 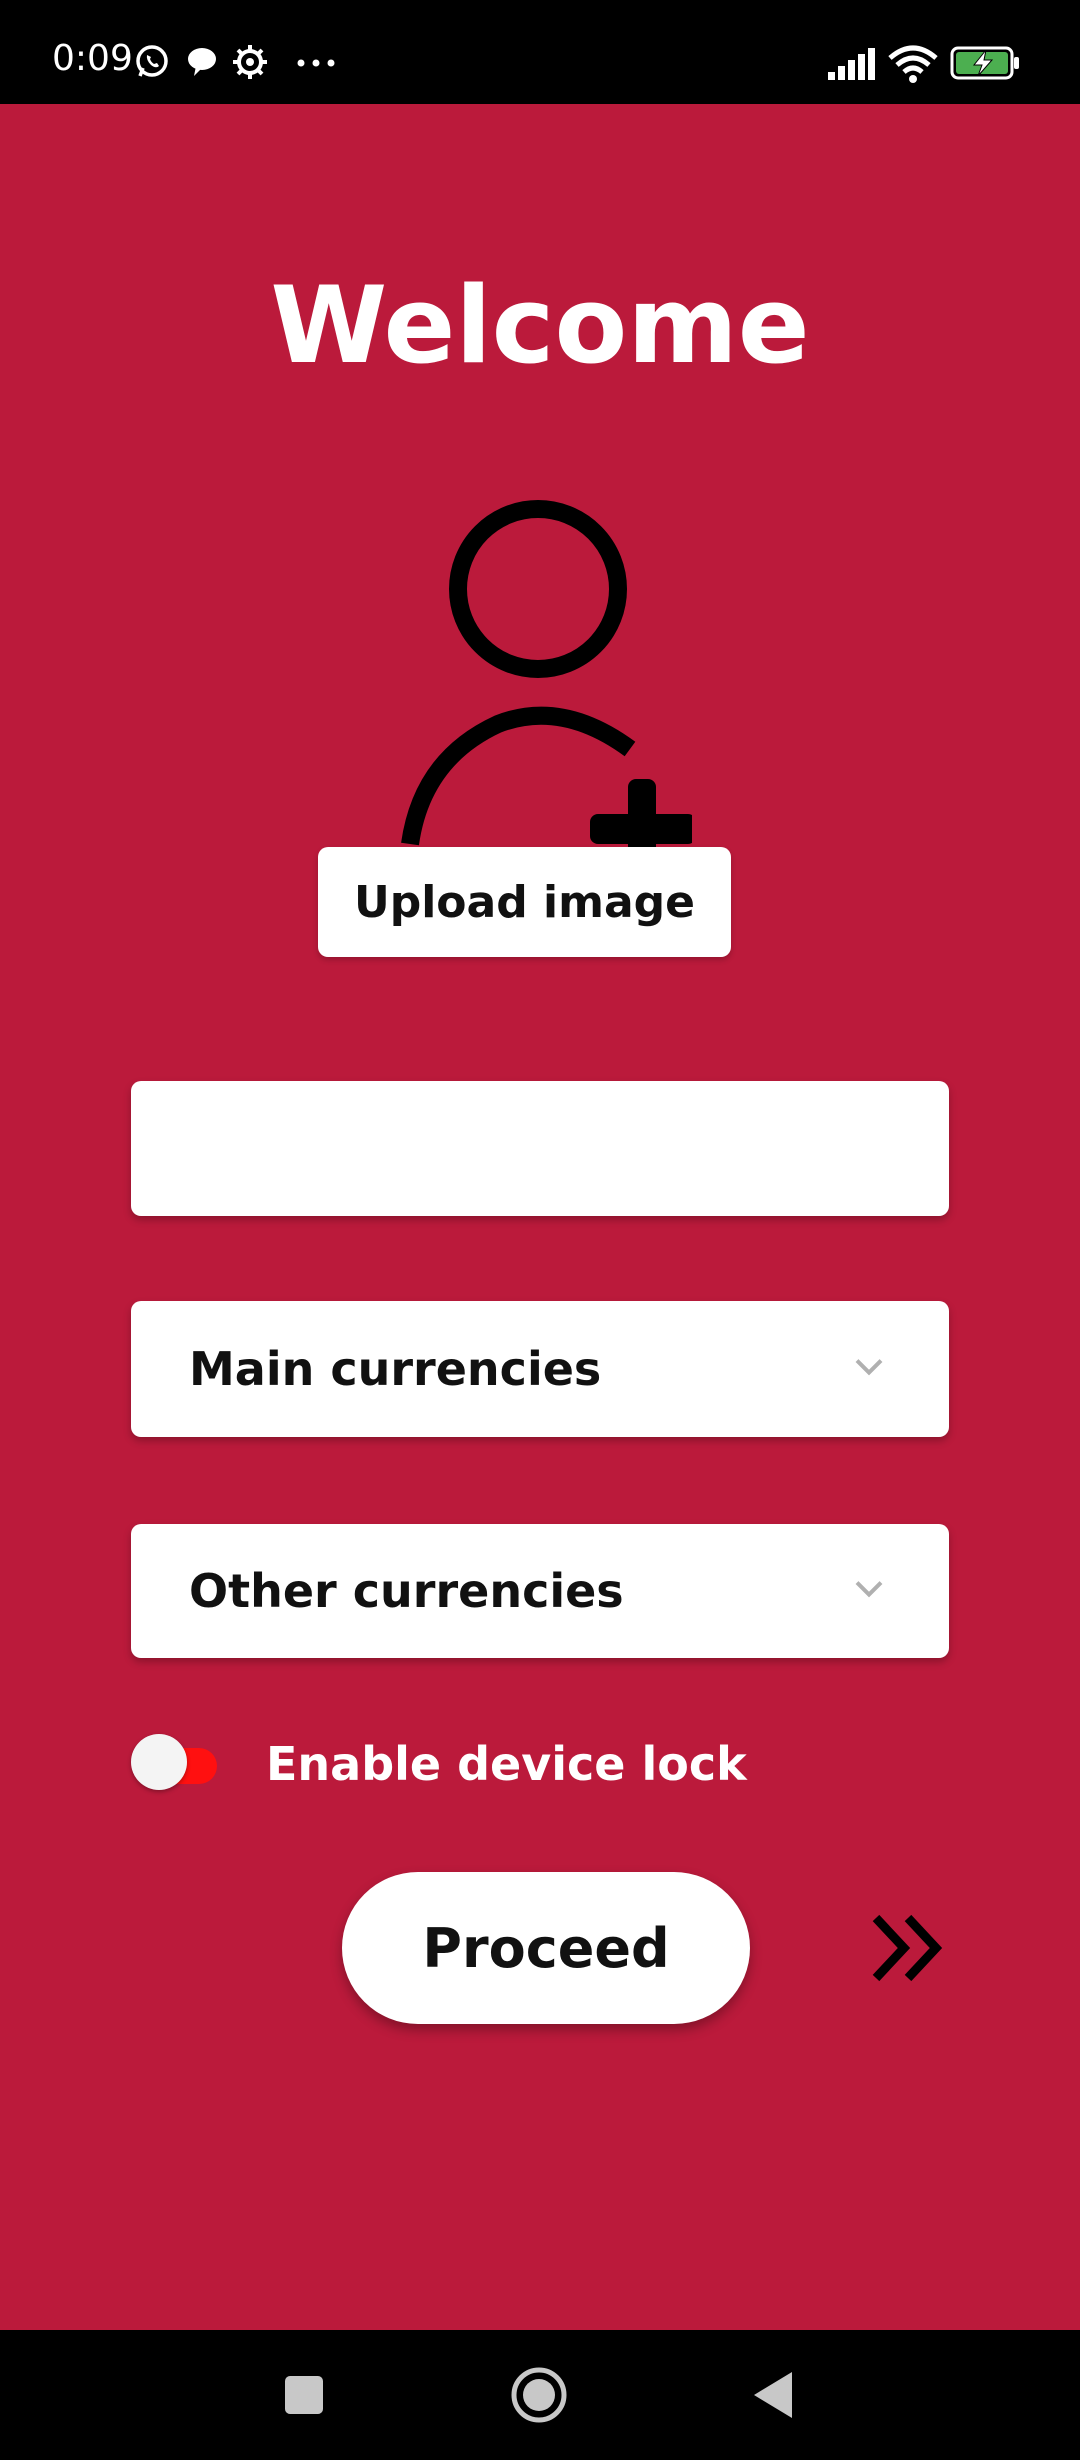 What do you see at coordinates (406, 1591) in the screenshot?
I see `other-currencies-label: Other currencies` at bounding box center [406, 1591].